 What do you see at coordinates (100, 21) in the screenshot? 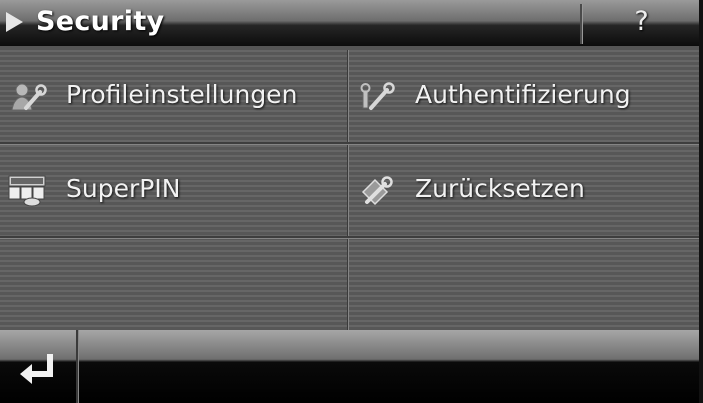
I see `page-title: Security` at bounding box center [100, 21].